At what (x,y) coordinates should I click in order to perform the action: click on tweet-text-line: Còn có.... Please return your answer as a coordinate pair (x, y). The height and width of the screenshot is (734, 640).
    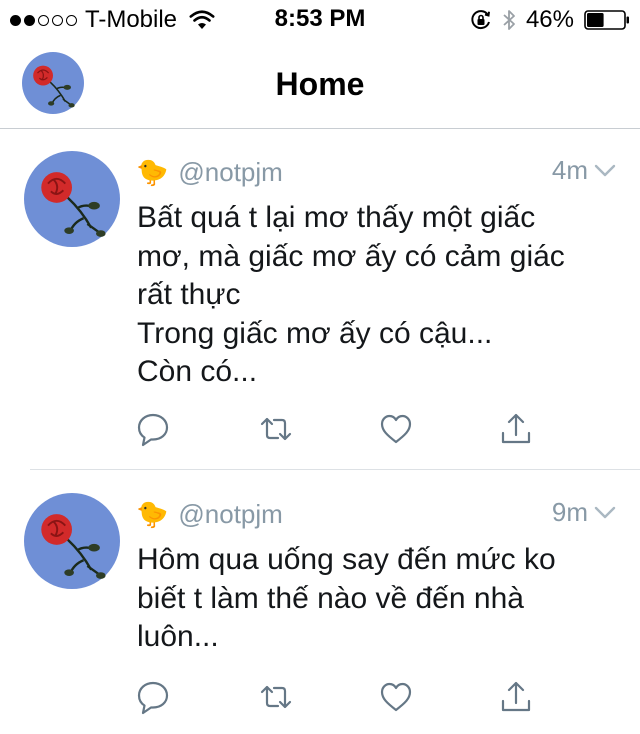
    Looking at the image, I should click on (197, 371).